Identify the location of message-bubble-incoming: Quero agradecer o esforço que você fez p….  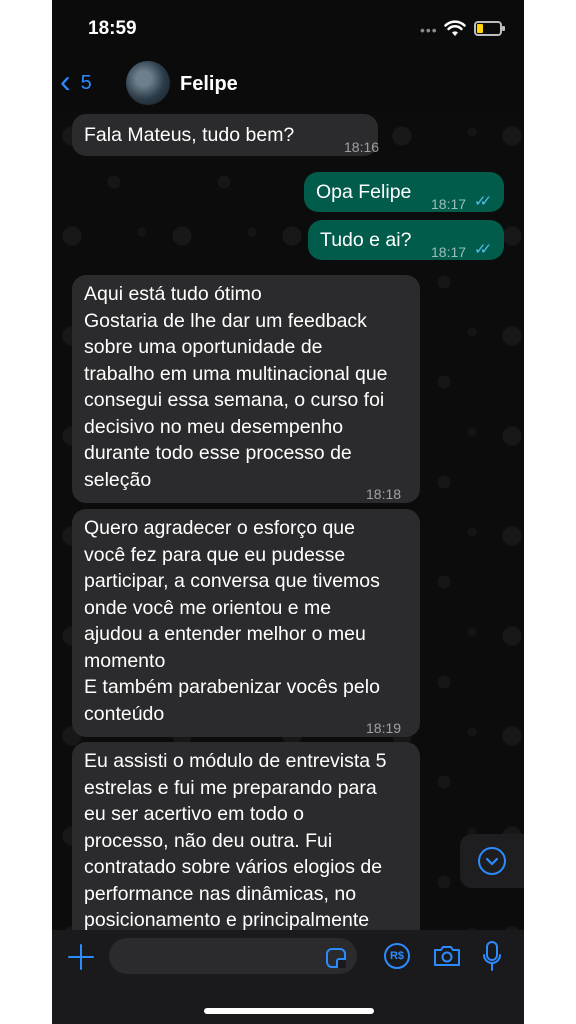
(246, 623).